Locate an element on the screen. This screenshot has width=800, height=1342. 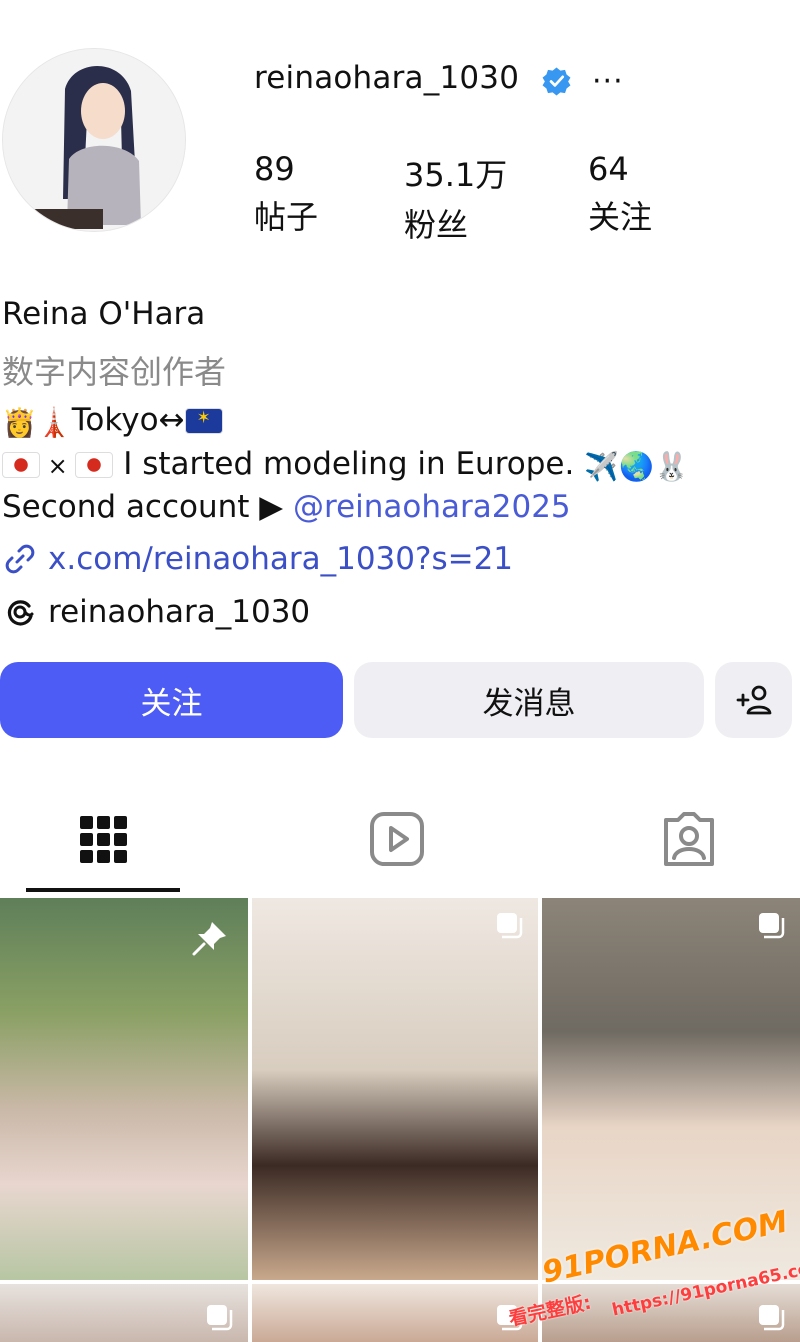
bio-line-1: 👸🗼Tokyo↔ is located at coordinates (112, 420).